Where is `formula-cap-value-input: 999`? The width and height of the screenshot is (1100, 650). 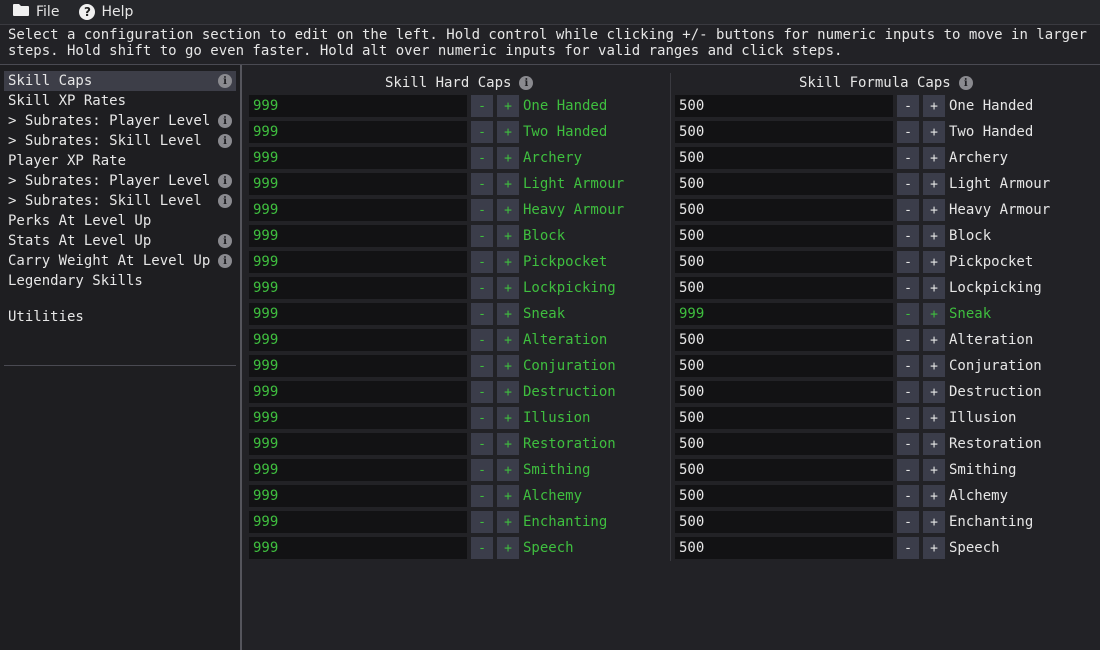
formula-cap-value-input: 999 is located at coordinates (784, 314).